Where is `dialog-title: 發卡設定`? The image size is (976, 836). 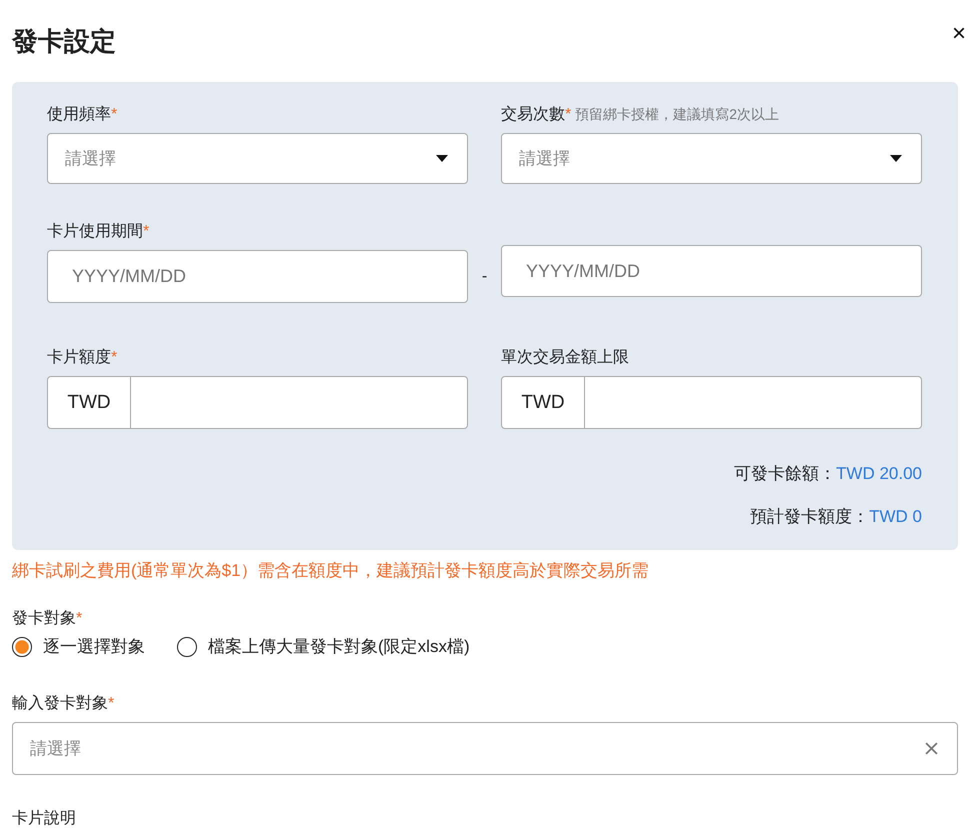
dialog-title: 發卡設定 is located at coordinates (64, 41).